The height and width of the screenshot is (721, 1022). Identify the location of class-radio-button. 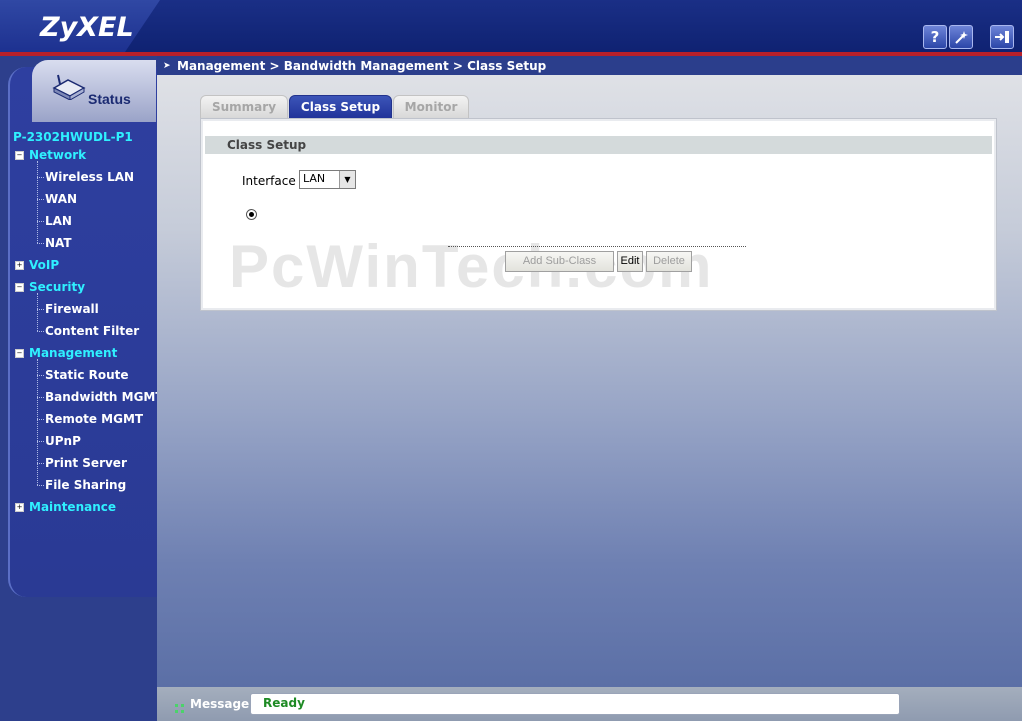
(251, 214).